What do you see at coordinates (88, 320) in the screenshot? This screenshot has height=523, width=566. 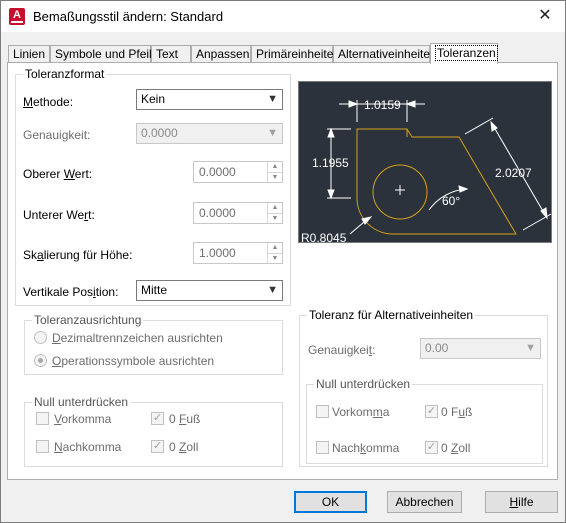 I see `group-toleranzausrichtung-label: Toleranzausrichtung` at bounding box center [88, 320].